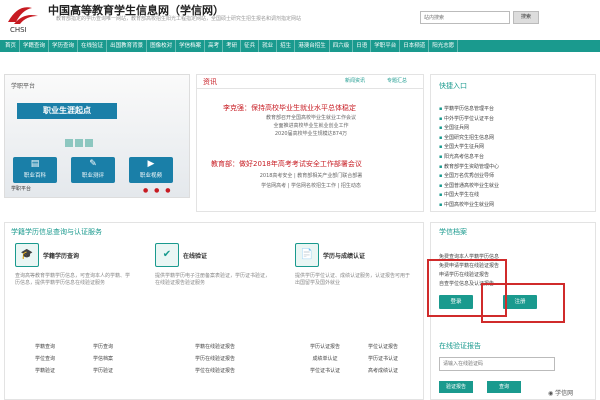  What do you see at coordinates (325, 370) in the screenshot?
I see `service-link: 学位证书认证` at bounding box center [325, 370].